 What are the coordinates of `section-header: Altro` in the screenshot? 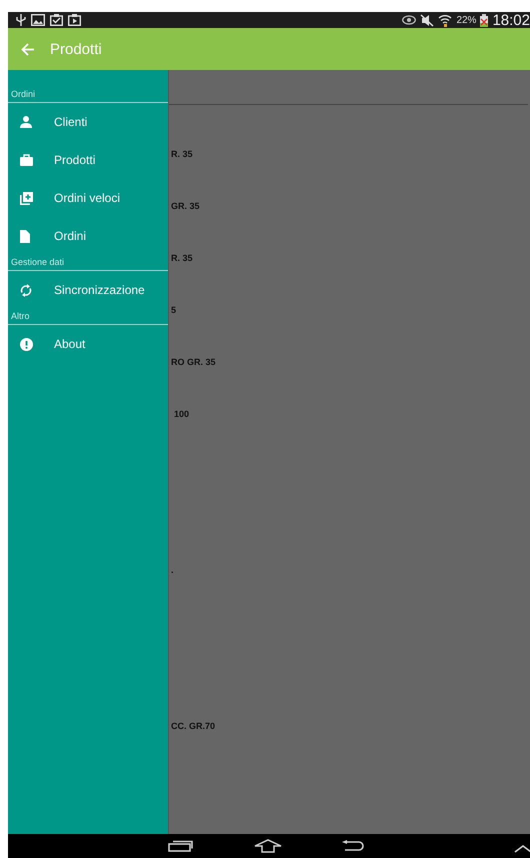 It's located at (20, 316).